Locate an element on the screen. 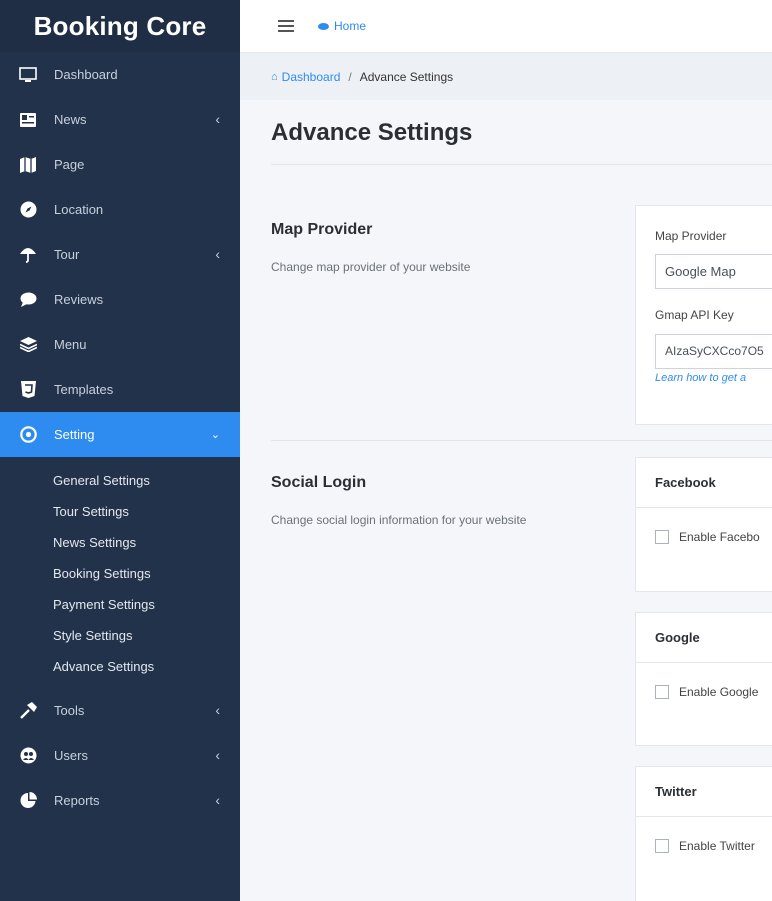 This screenshot has height=901, width=772. home-link: Home is located at coordinates (342, 26).